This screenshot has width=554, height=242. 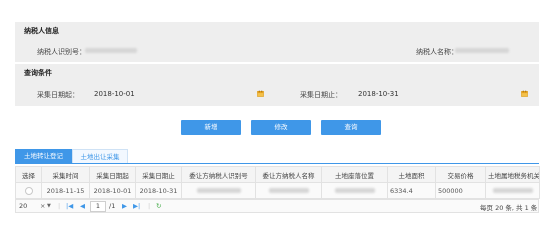 I want to click on taxpayer-id-label: 纳税人识别号：, so click(x=61, y=52).